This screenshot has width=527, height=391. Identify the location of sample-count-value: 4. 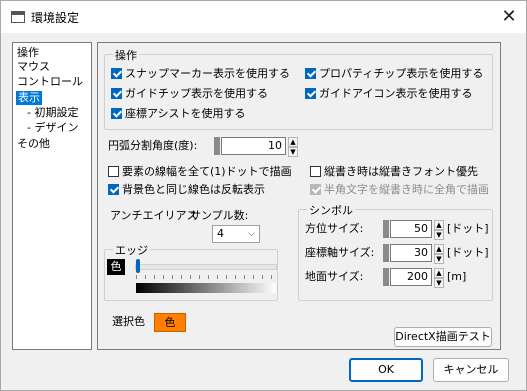
(220, 233).